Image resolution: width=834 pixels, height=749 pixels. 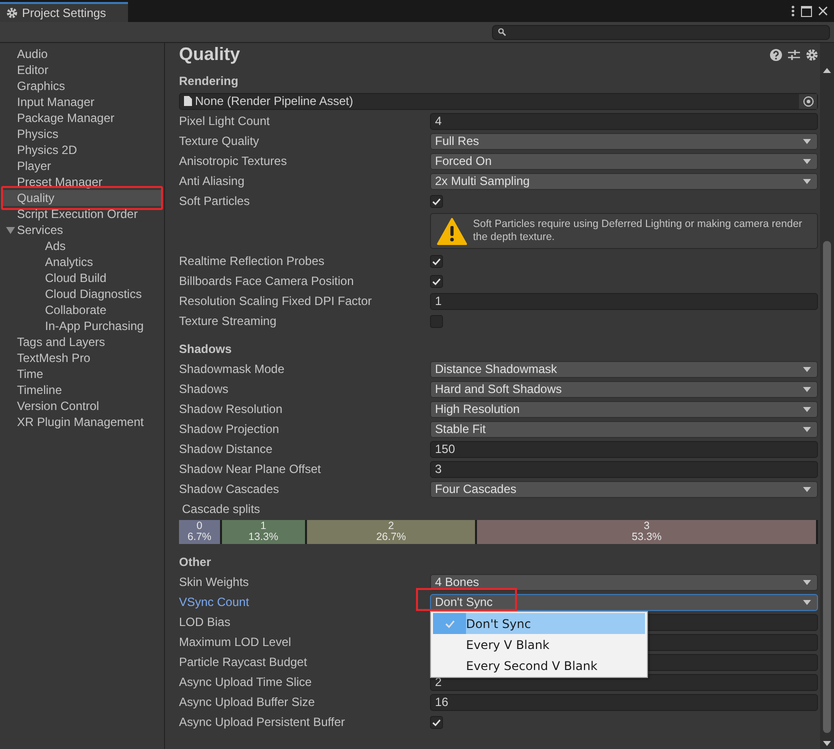 I want to click on field-label: Shadowmask Mode, so click(x=232, y=369).